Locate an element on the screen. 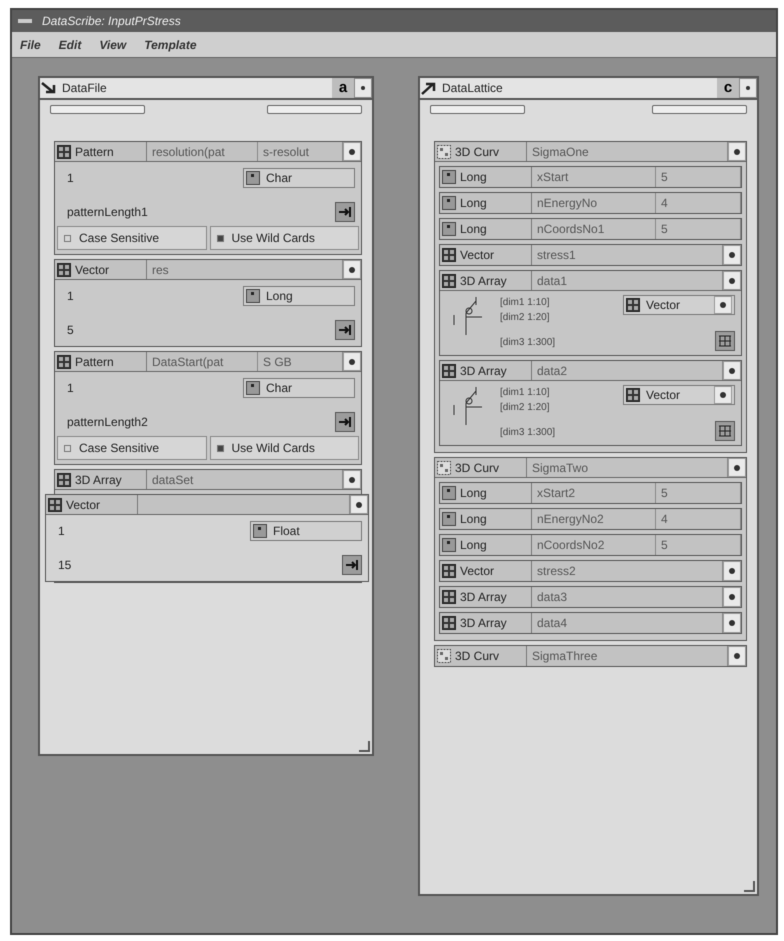  name-field: nCoordsNo1 is located at coordinates (594, 229).